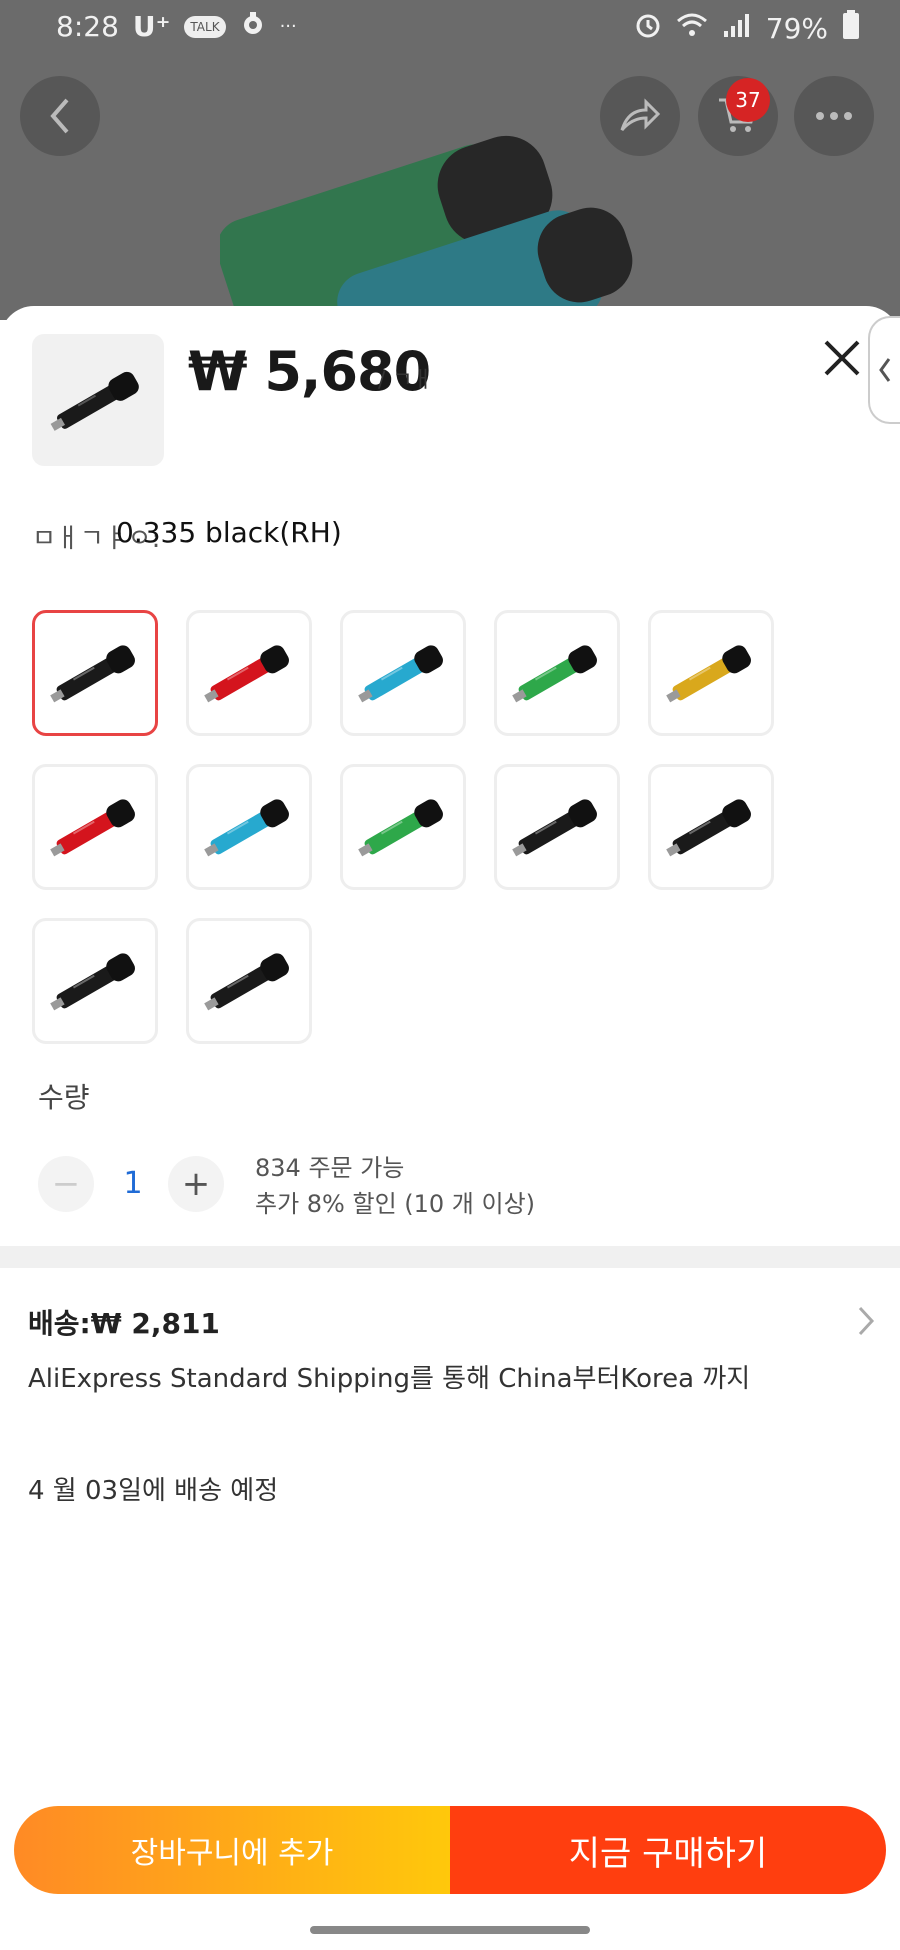 The width and height of the screenshot is (900, 1950). Describe the element at coordinates (648, 28) in the screenshot. I see `alarm-icon` at that location.